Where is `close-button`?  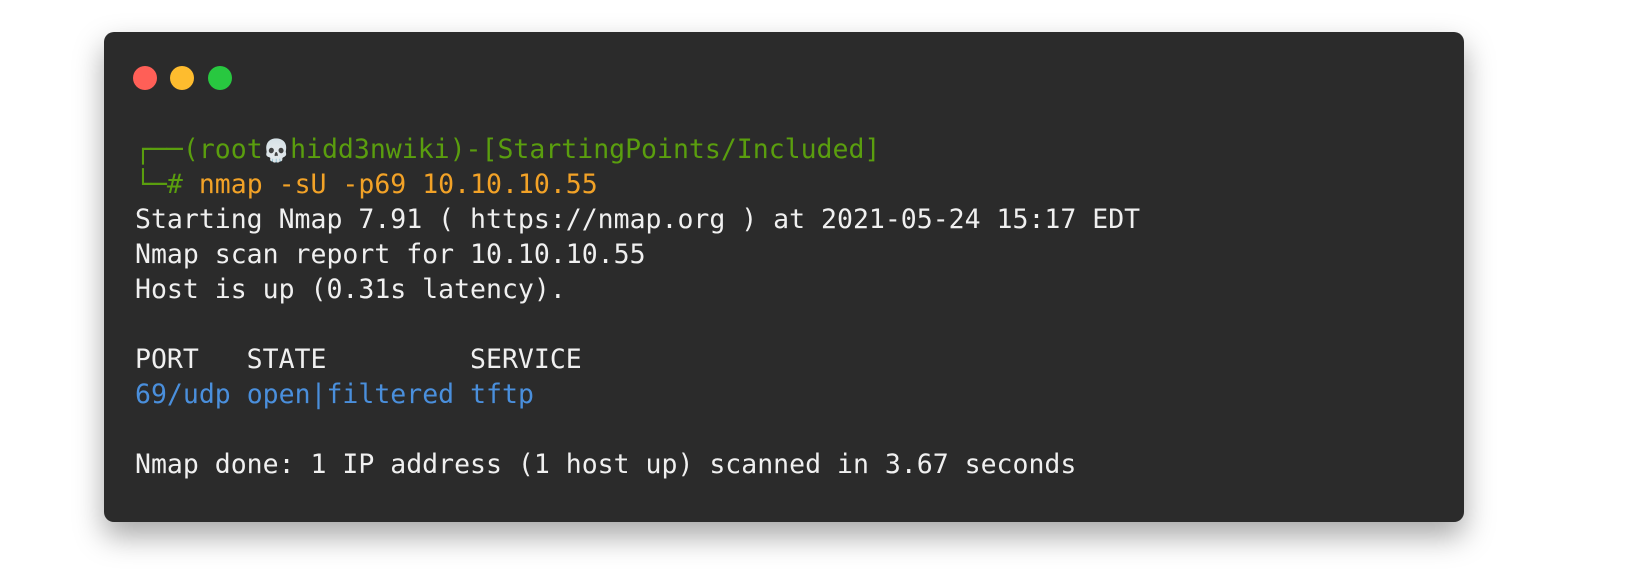 close-button is located at coordinates (145, 78).